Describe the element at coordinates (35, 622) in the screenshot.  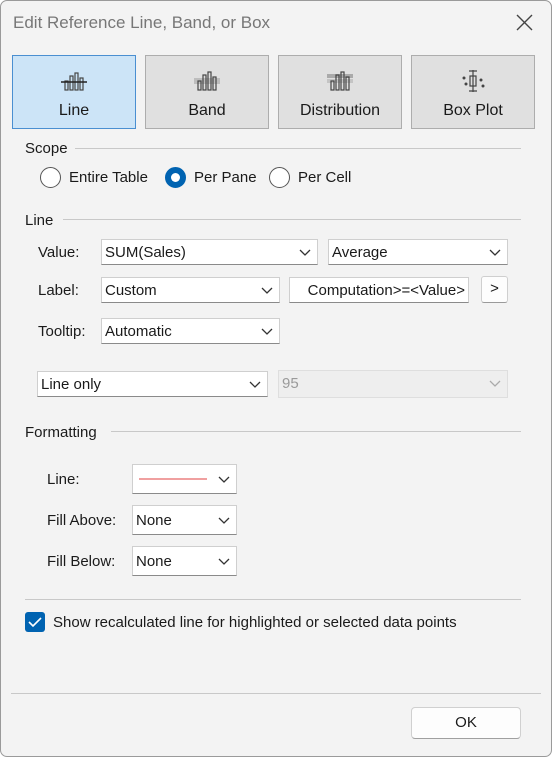
I see `checkbox-checked-icon` at that location.